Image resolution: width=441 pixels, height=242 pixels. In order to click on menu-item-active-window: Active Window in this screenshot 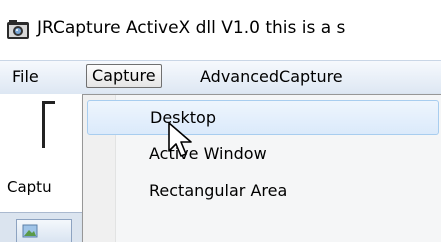, I will do `click(263, 153)`.